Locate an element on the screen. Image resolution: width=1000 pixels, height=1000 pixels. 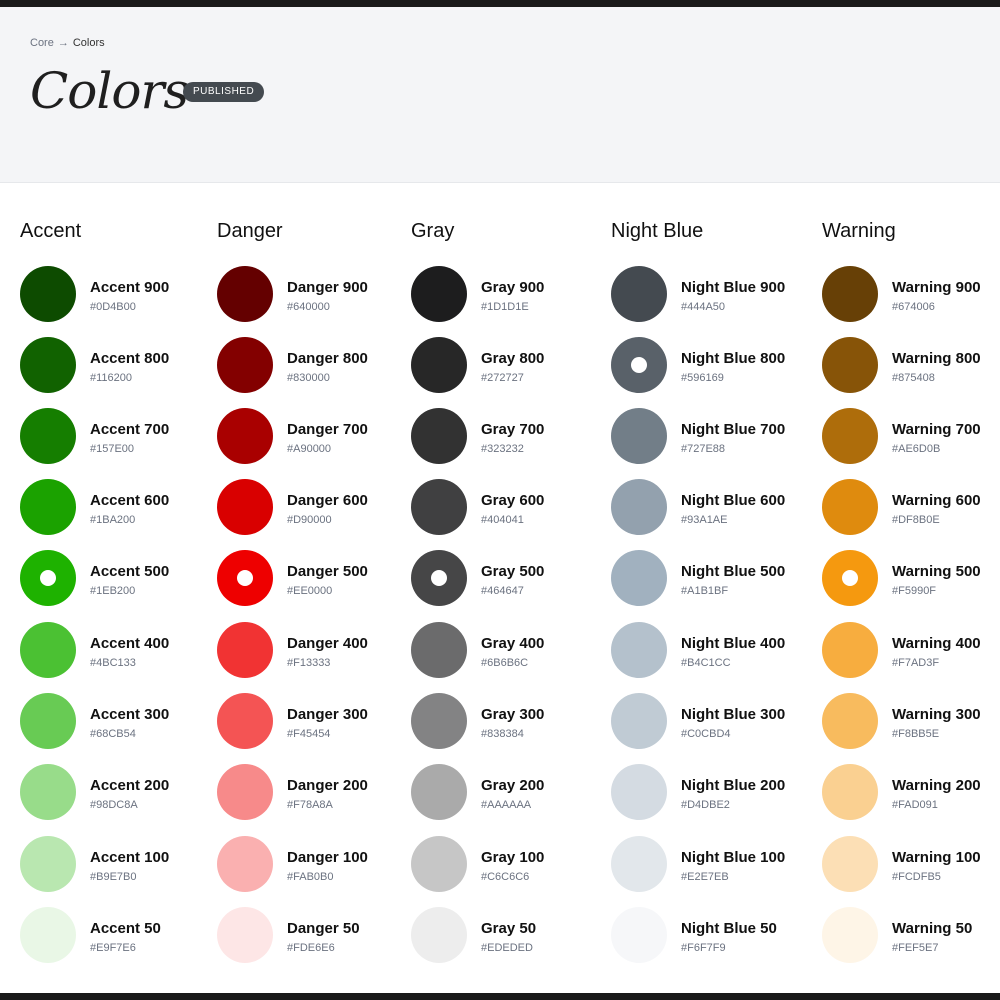
color-swatch: Gray 200 #AAAAAA is located at coordinates (506, 794).